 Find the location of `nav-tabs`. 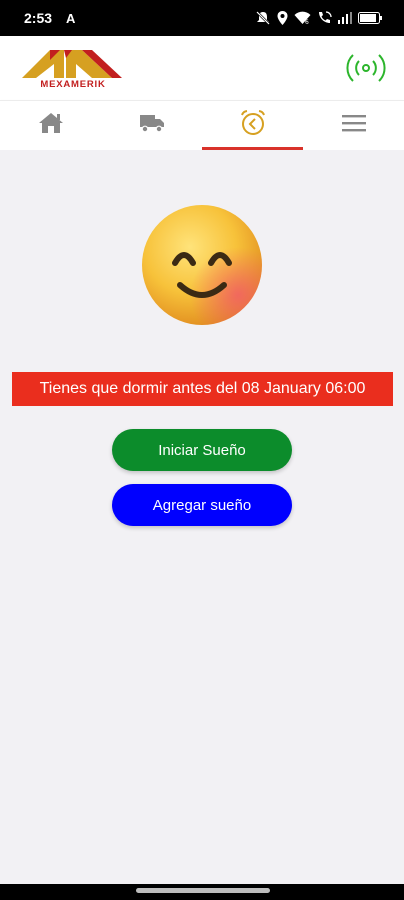

nav-tabs is located at coordinates (202, 125).